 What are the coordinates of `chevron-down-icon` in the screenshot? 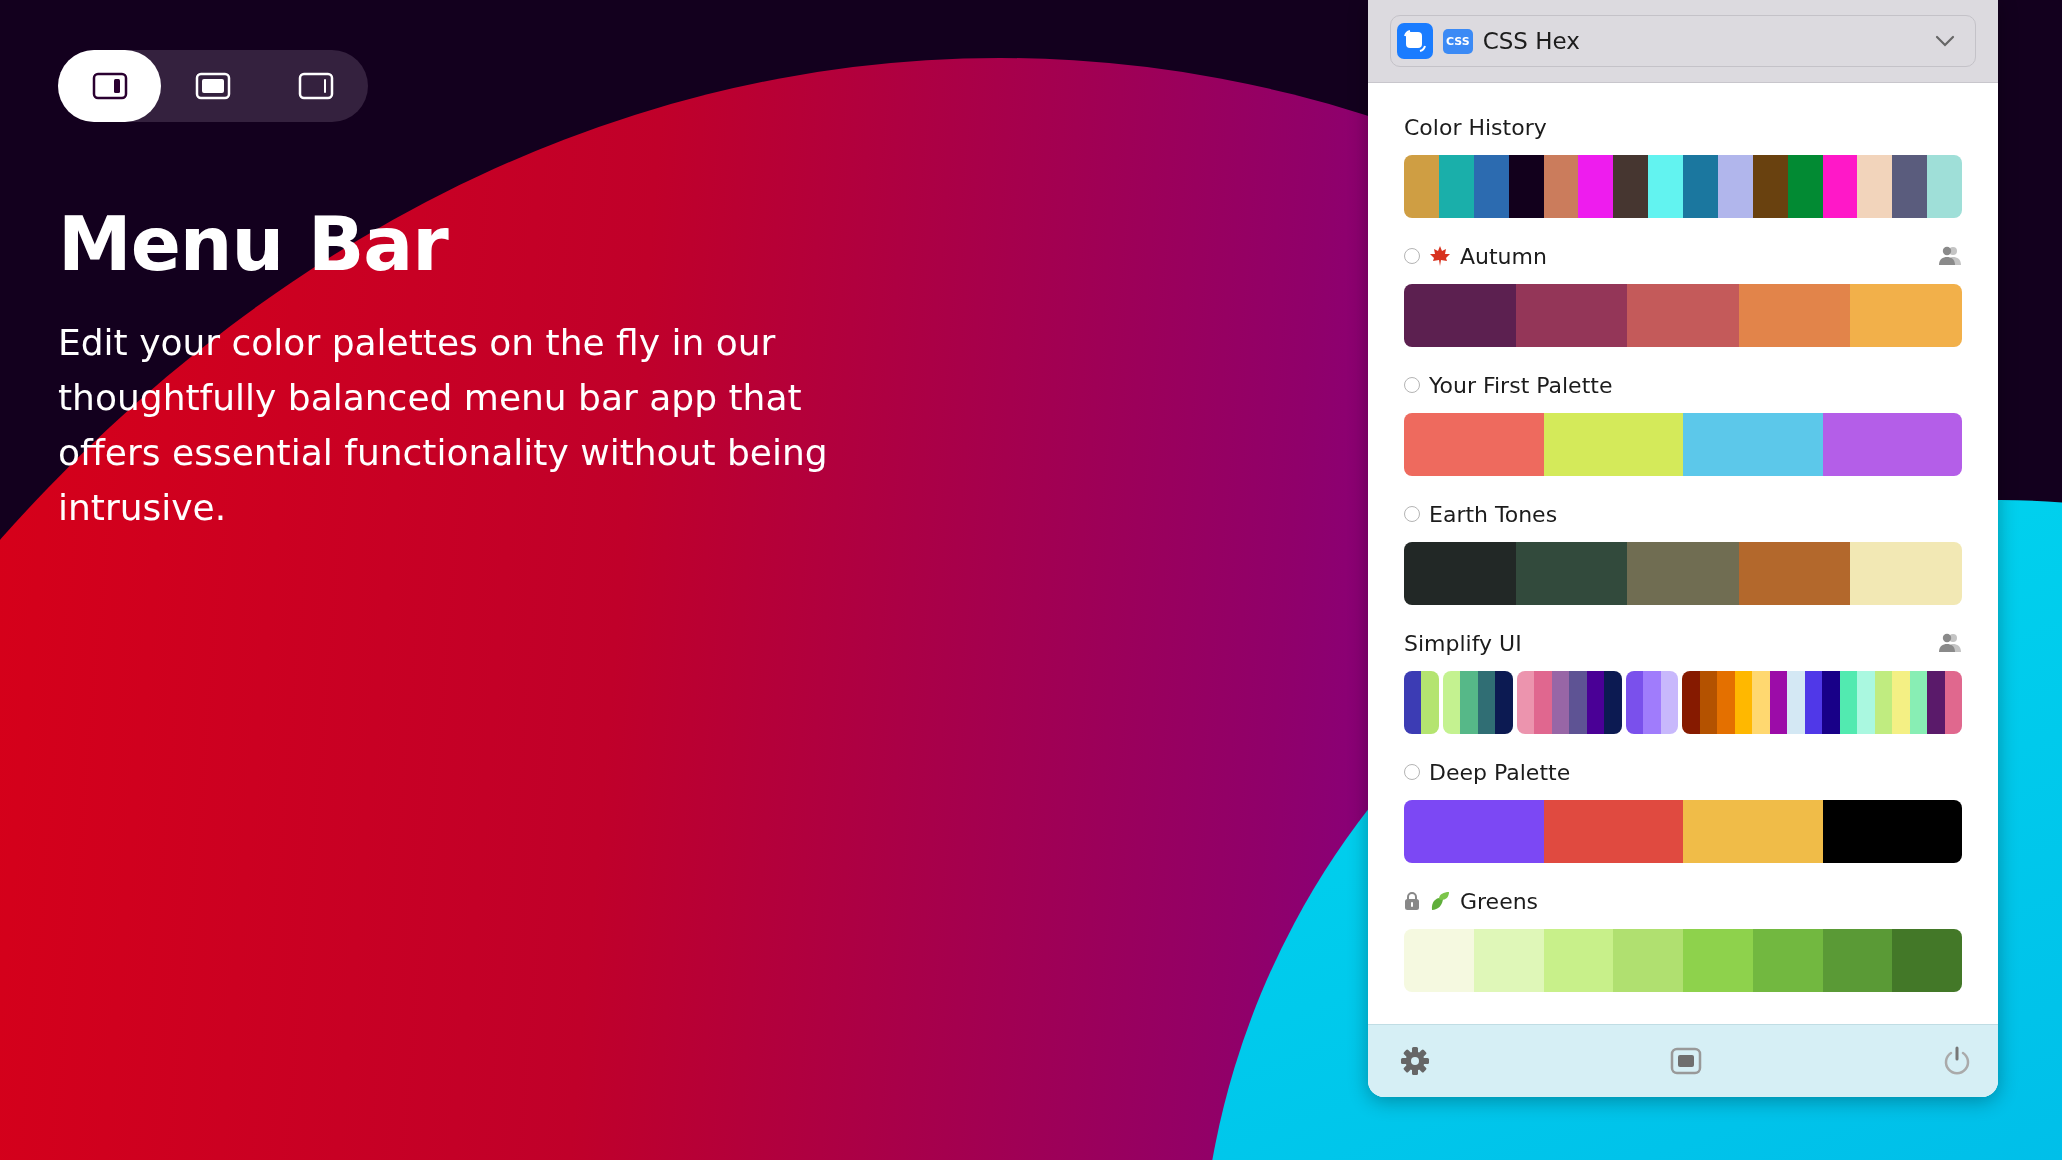 It's located at (1945, 41).